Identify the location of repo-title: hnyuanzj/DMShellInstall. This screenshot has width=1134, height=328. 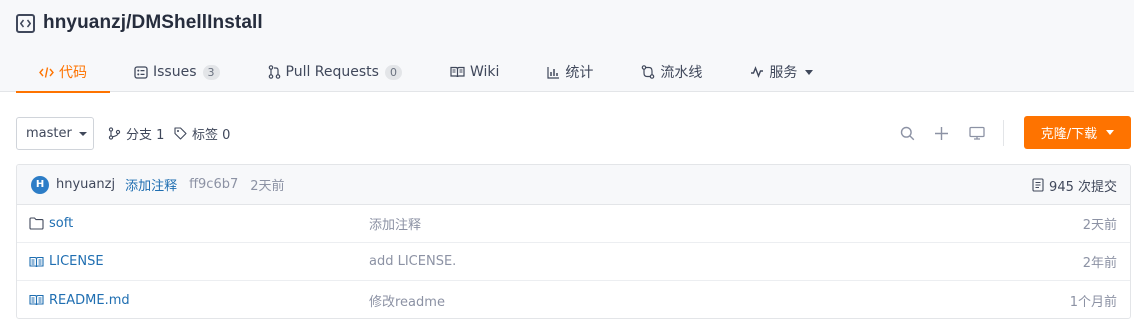
(139, 23).